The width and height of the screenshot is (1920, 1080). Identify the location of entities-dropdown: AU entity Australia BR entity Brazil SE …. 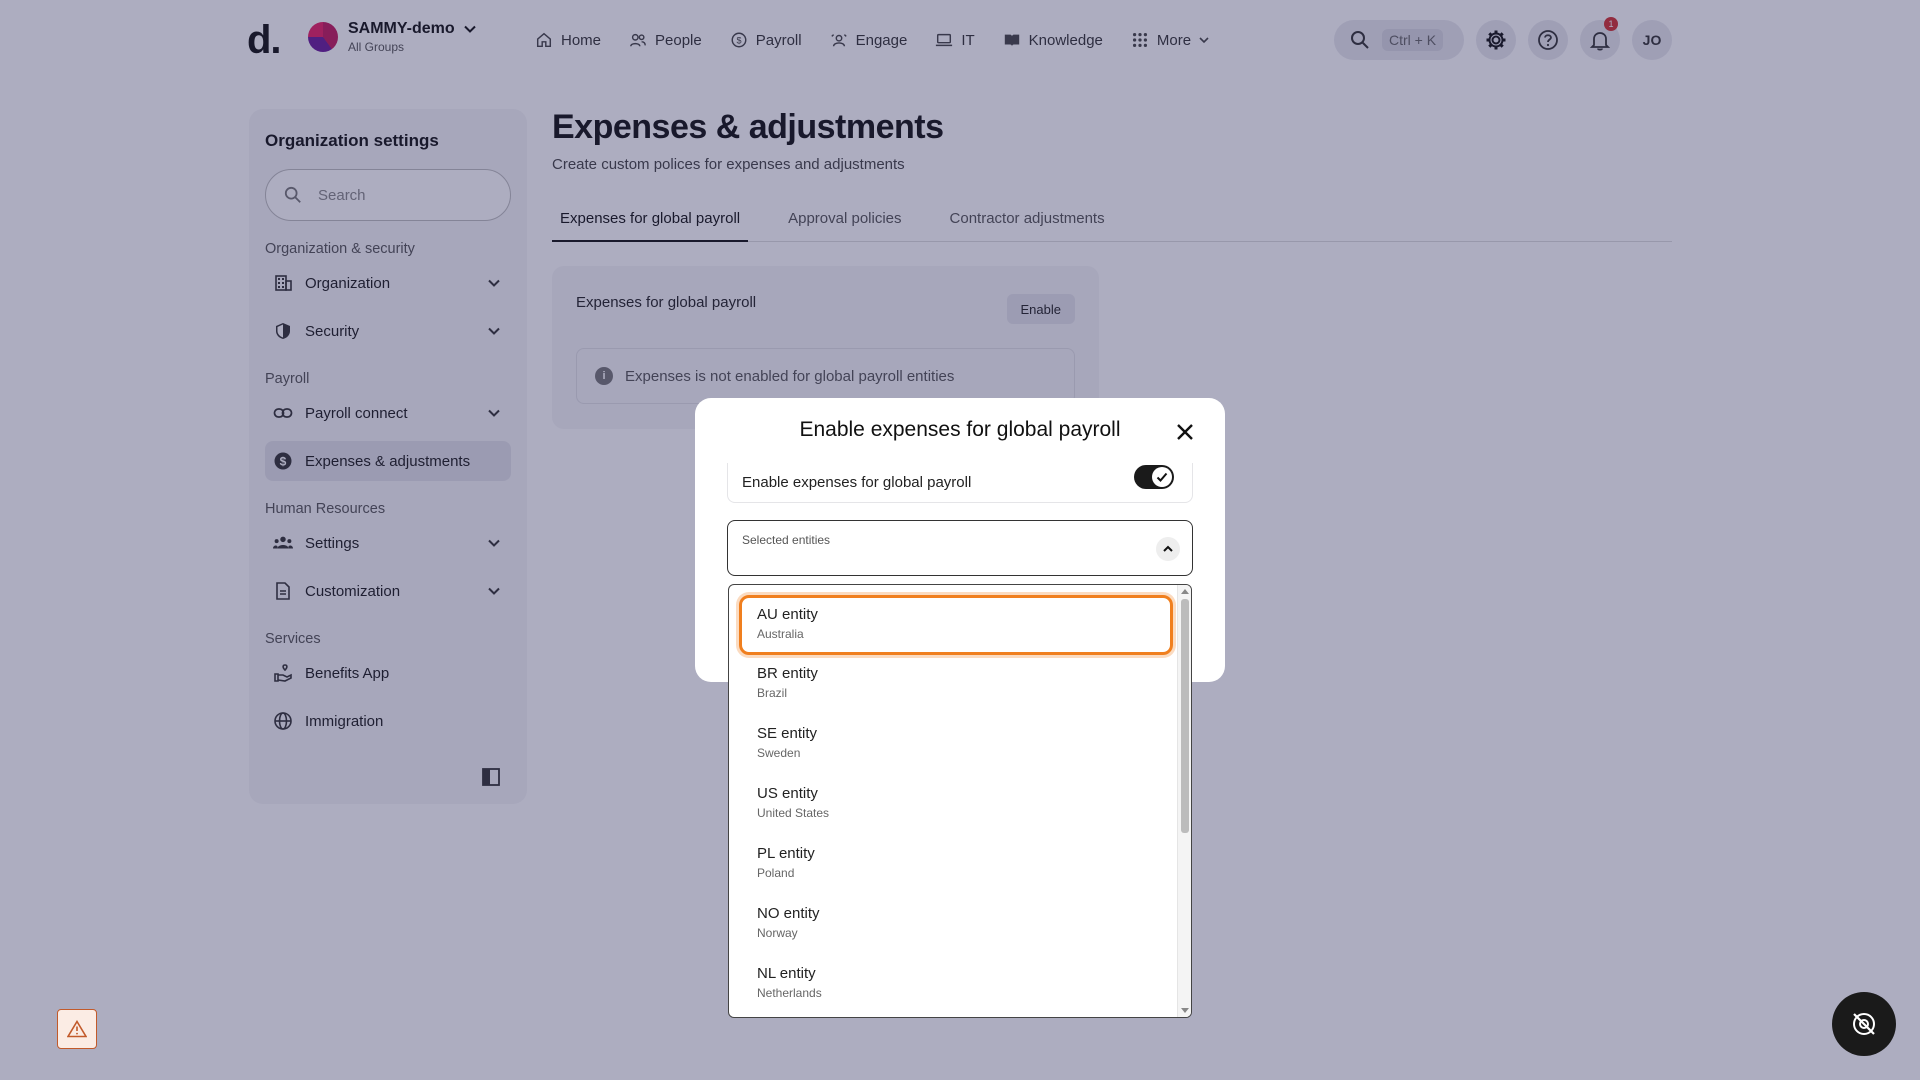
(960, 801).